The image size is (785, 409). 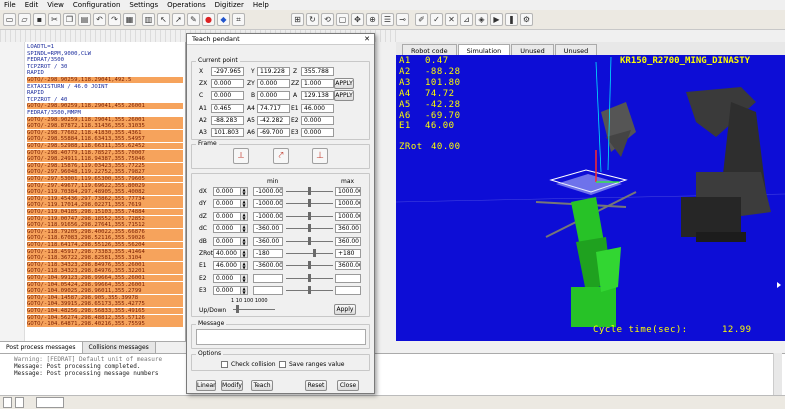 I want to click on code-line: GOTO/-297.96048,119.22752,355.79827, so click(x=105, y=172).